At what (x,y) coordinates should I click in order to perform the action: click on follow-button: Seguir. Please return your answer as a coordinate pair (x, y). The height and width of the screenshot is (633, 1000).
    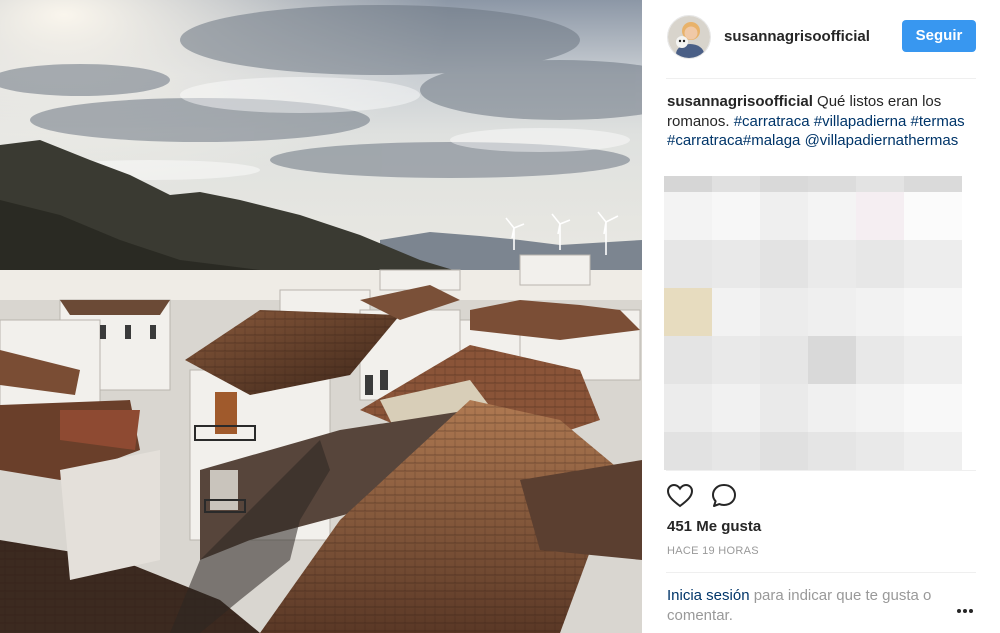
    Looking at the image, I should click on (939, 36).